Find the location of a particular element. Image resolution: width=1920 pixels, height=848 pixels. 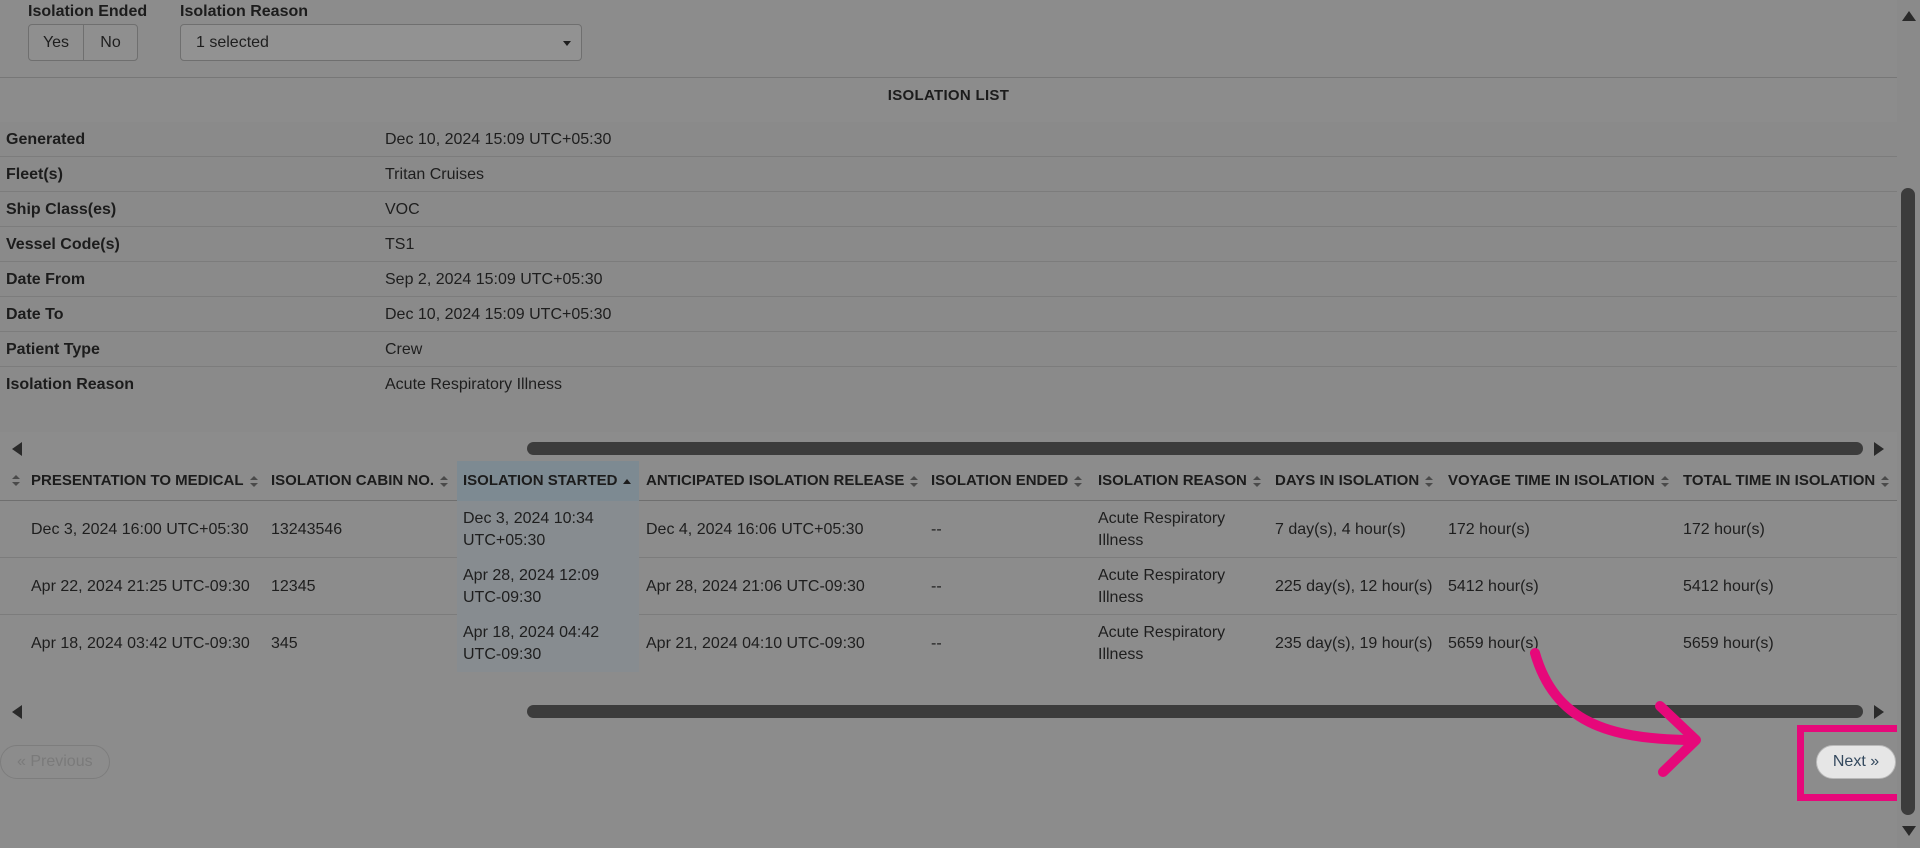

isolation-reason-select: 1 selected is located at coordinates (381, 42).